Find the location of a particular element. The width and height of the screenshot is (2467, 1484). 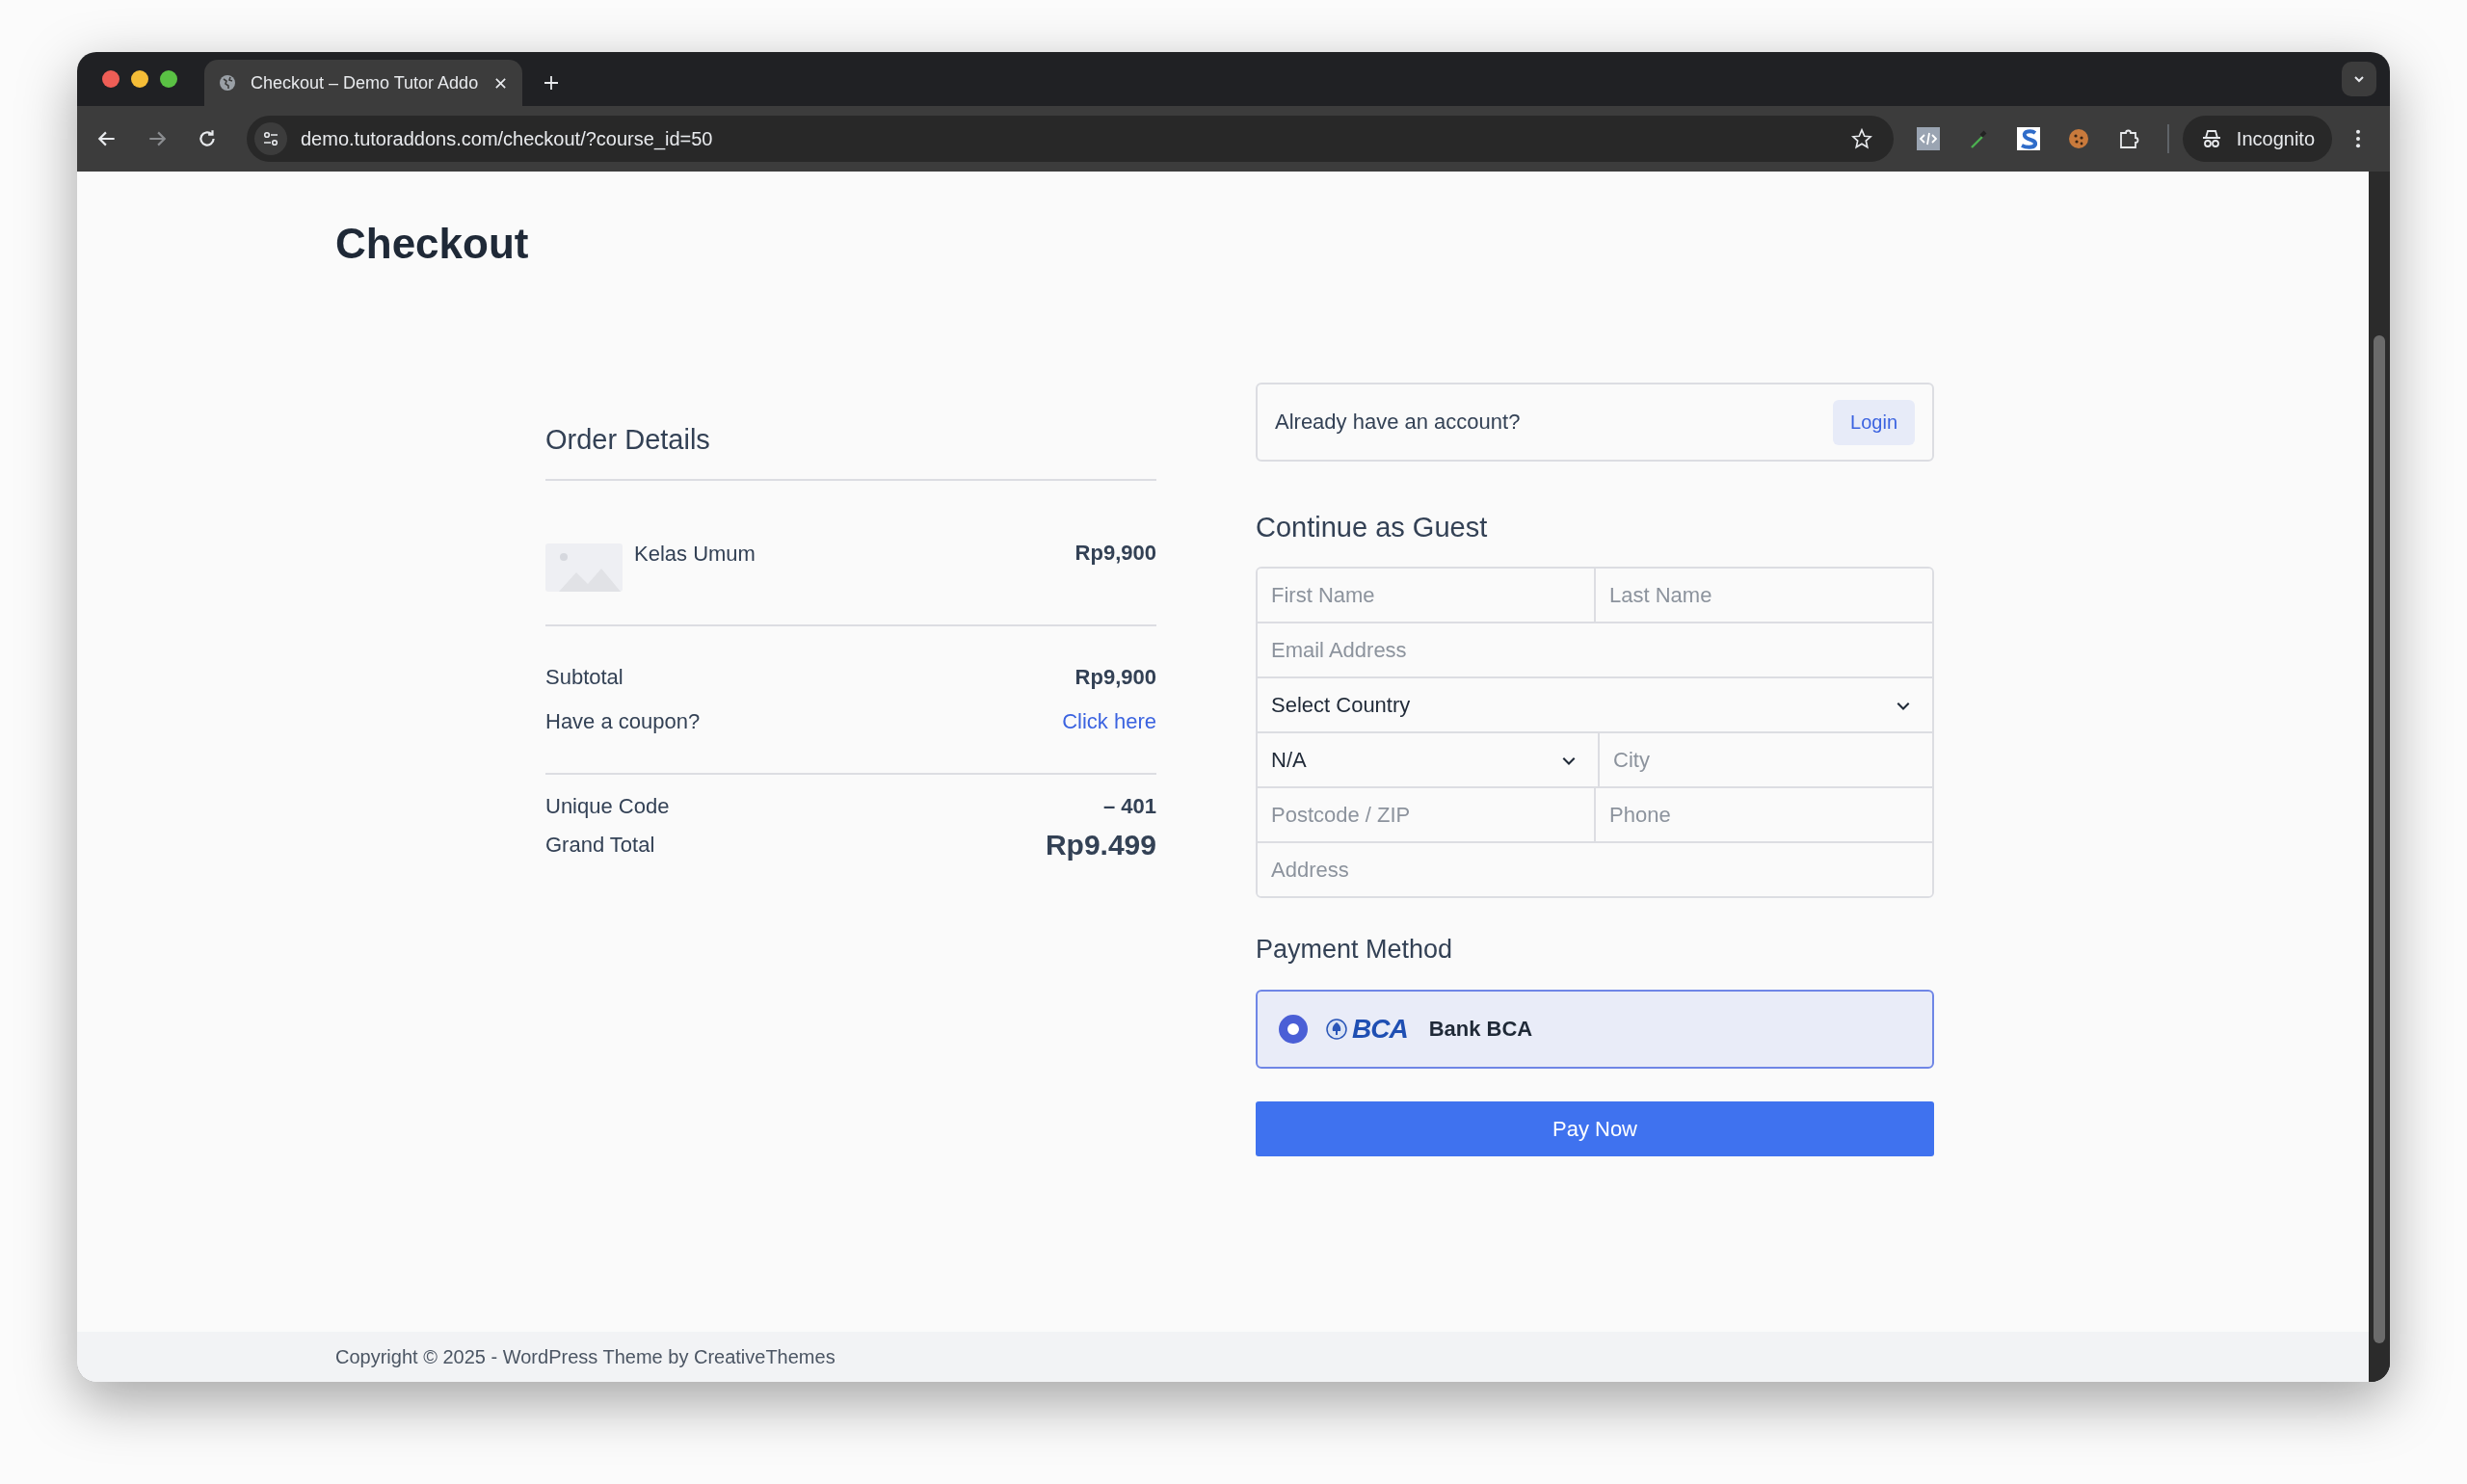

unique-code-label: Unique Code is located at coordinates (607, 806).